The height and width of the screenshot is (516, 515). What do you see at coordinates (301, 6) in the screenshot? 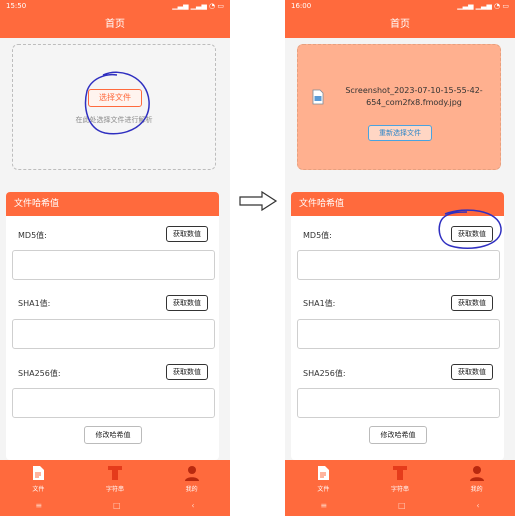
I see `status-time: 16:00` at bounding box center [301, 6].